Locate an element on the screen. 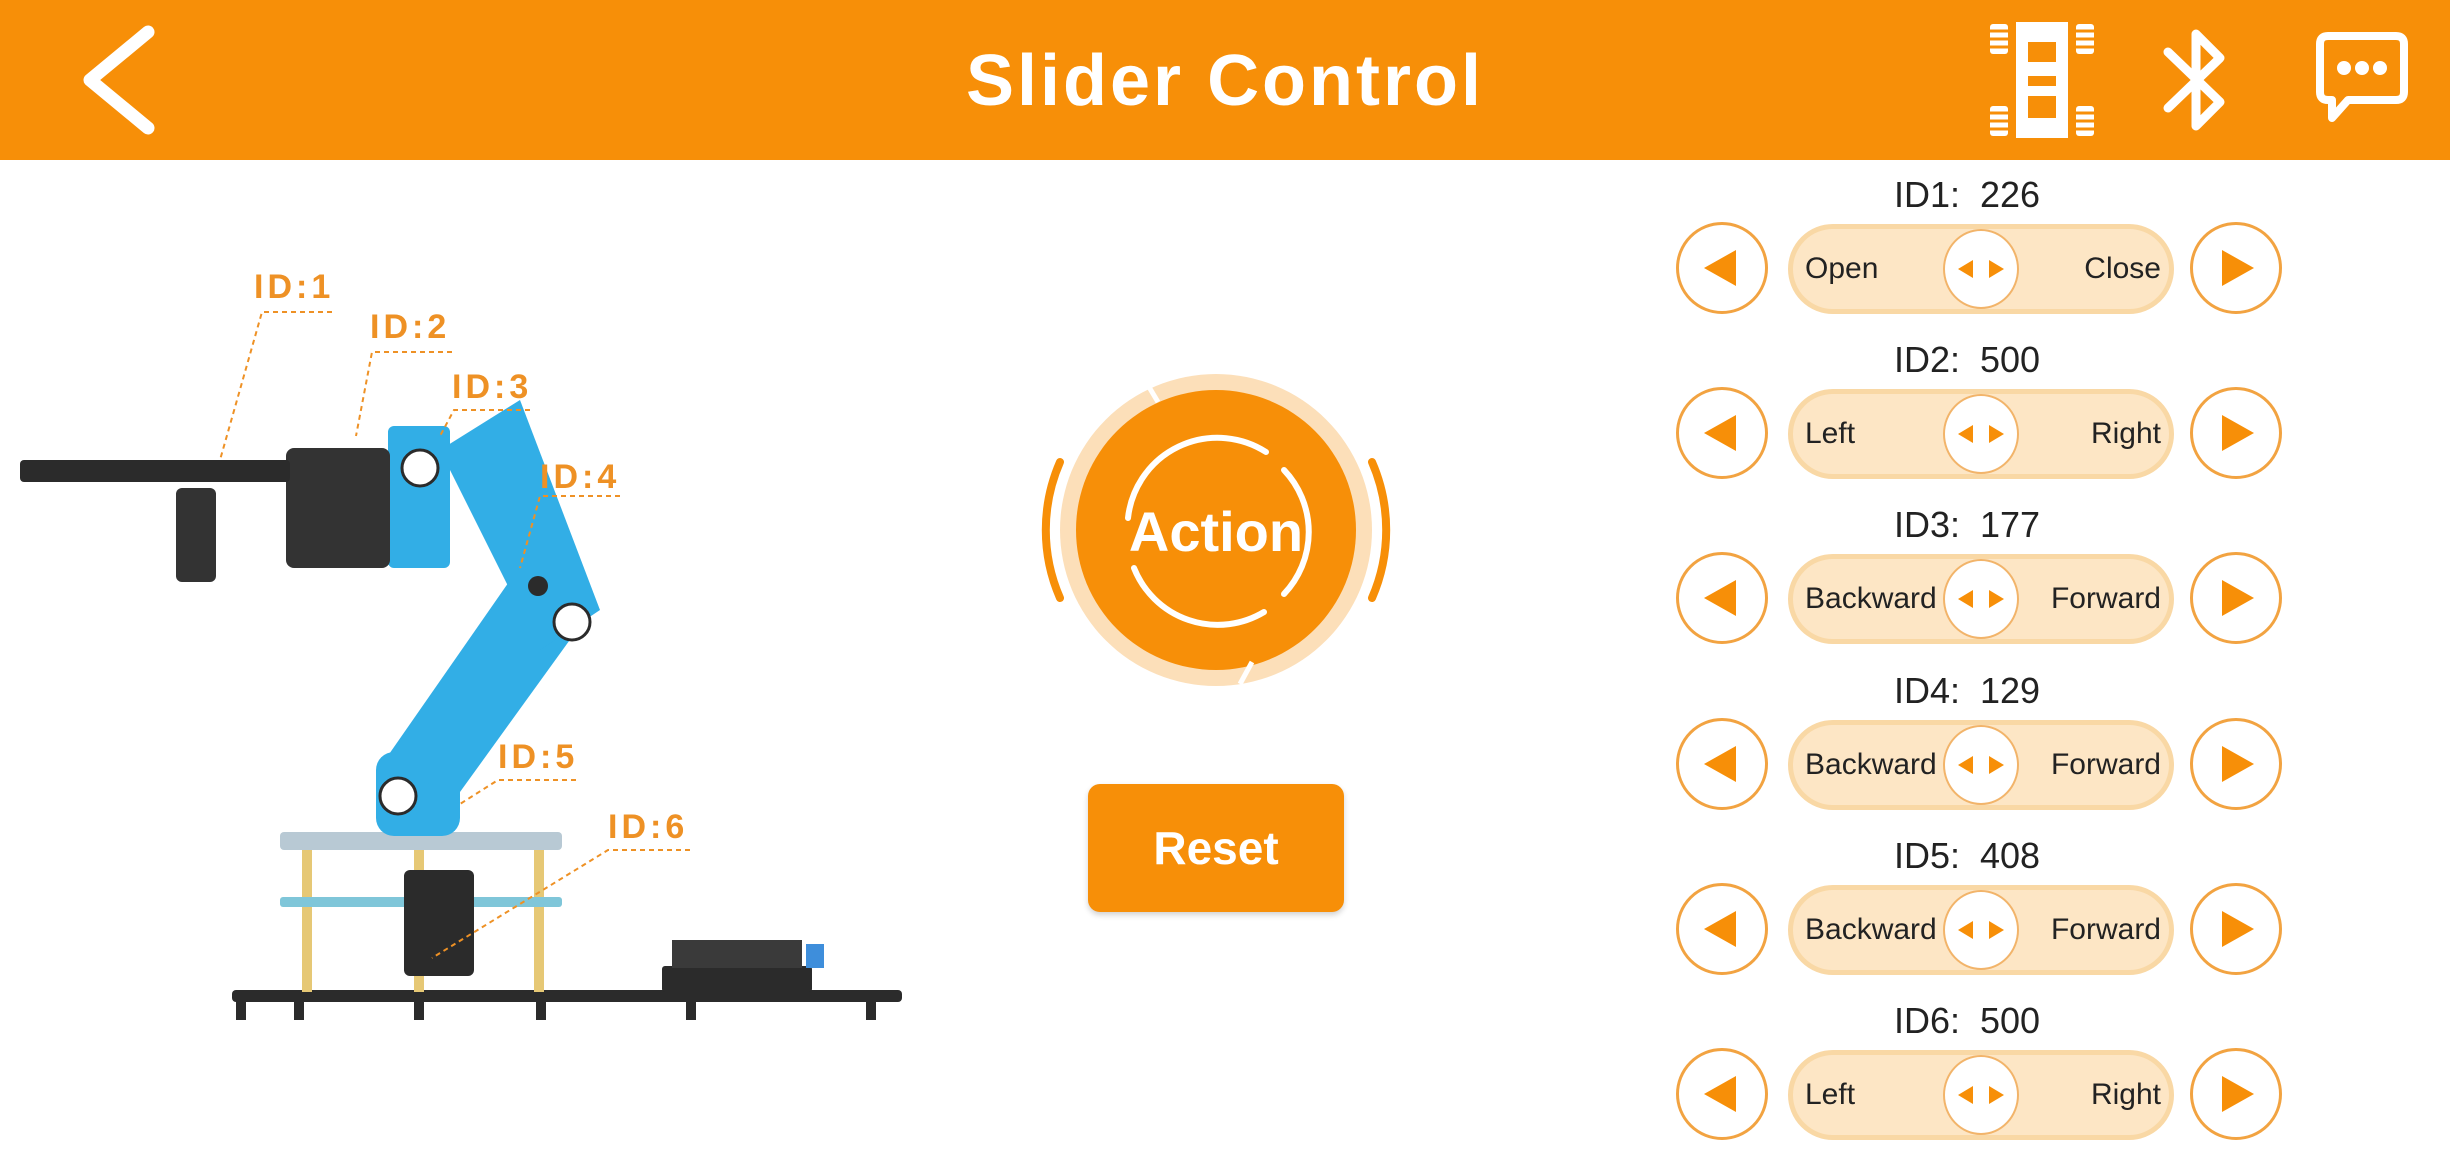  servo-value: 226 is located at coordinates (2010, 194).